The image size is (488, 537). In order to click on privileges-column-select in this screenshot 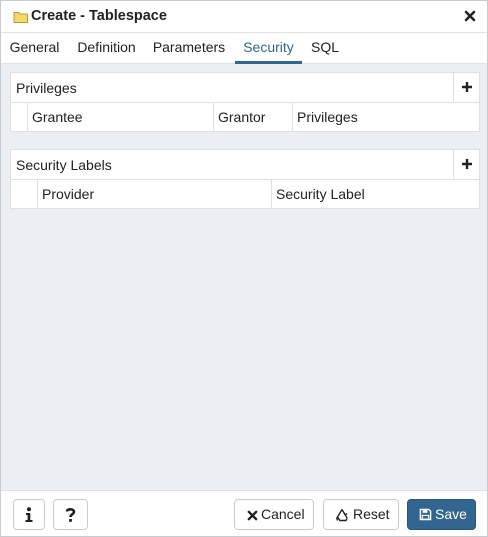, I will do `click(19, 117)`.